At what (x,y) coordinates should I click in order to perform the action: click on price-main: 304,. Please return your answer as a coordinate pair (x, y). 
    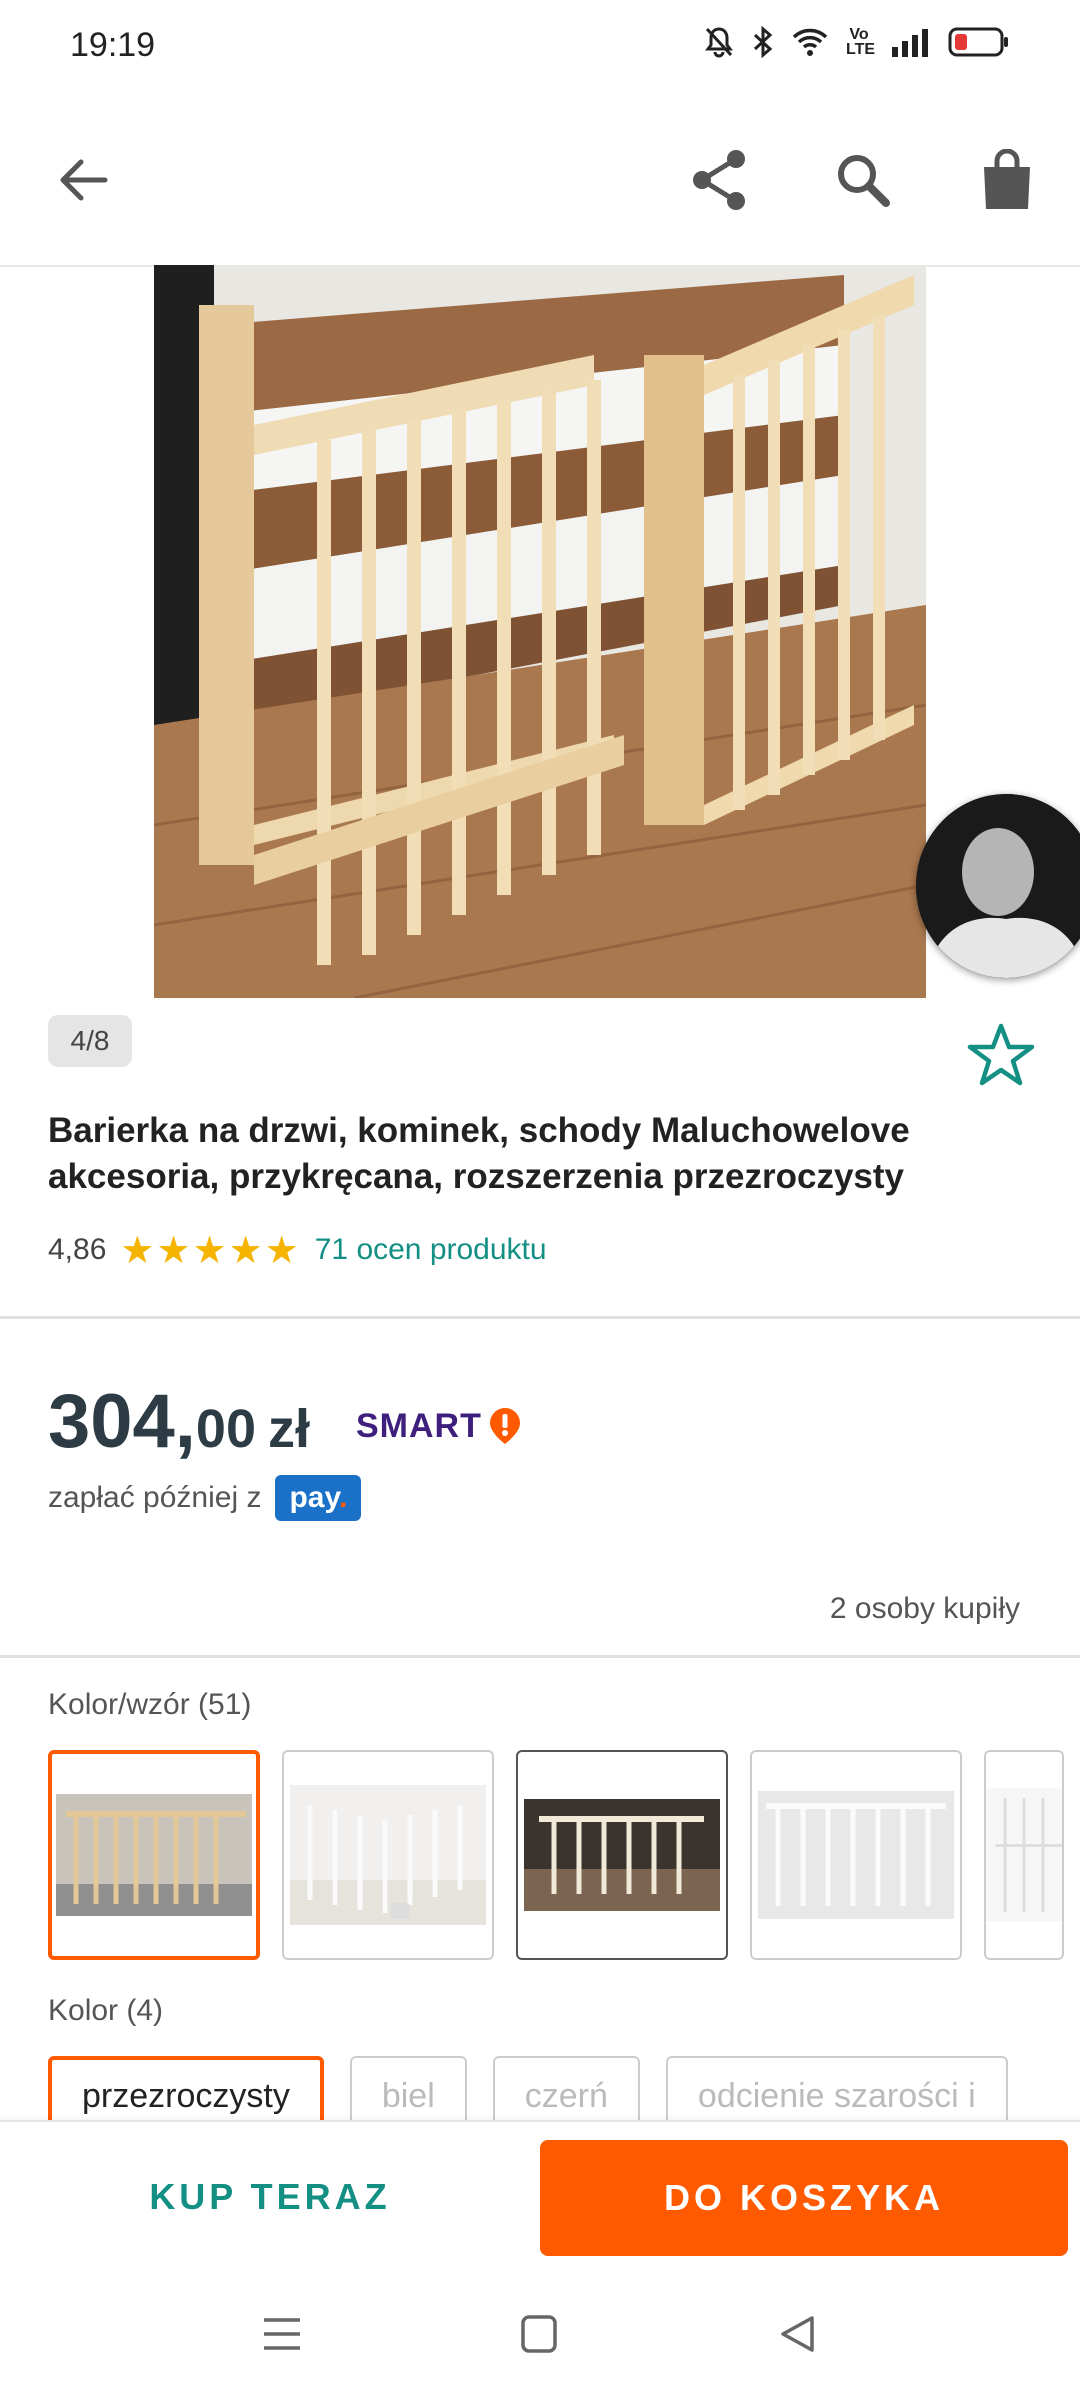
    Looking at the image, I should click on (122, 1421).